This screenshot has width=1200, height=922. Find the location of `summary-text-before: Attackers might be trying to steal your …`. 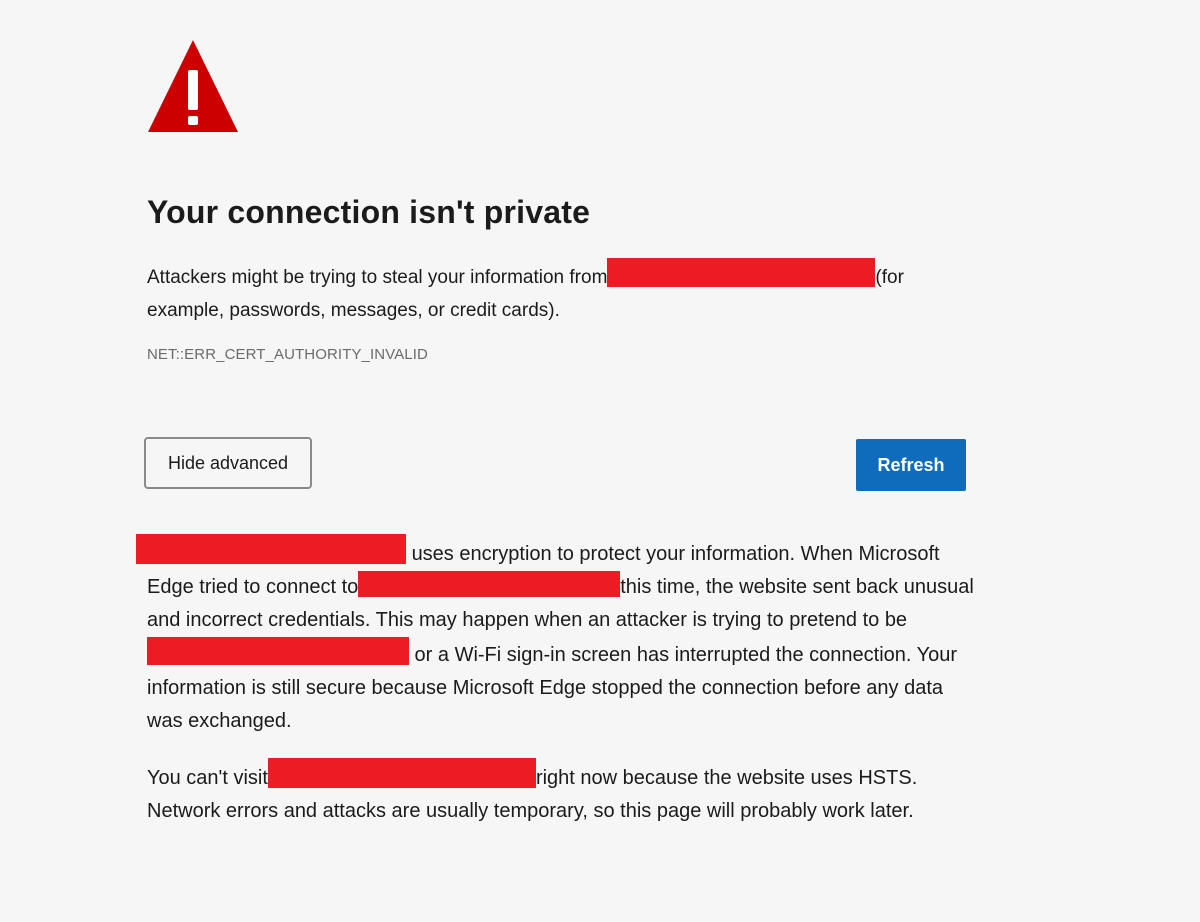

summary-text-before: Attackers might be trying to steal your … is located at coordinates (377, 277).